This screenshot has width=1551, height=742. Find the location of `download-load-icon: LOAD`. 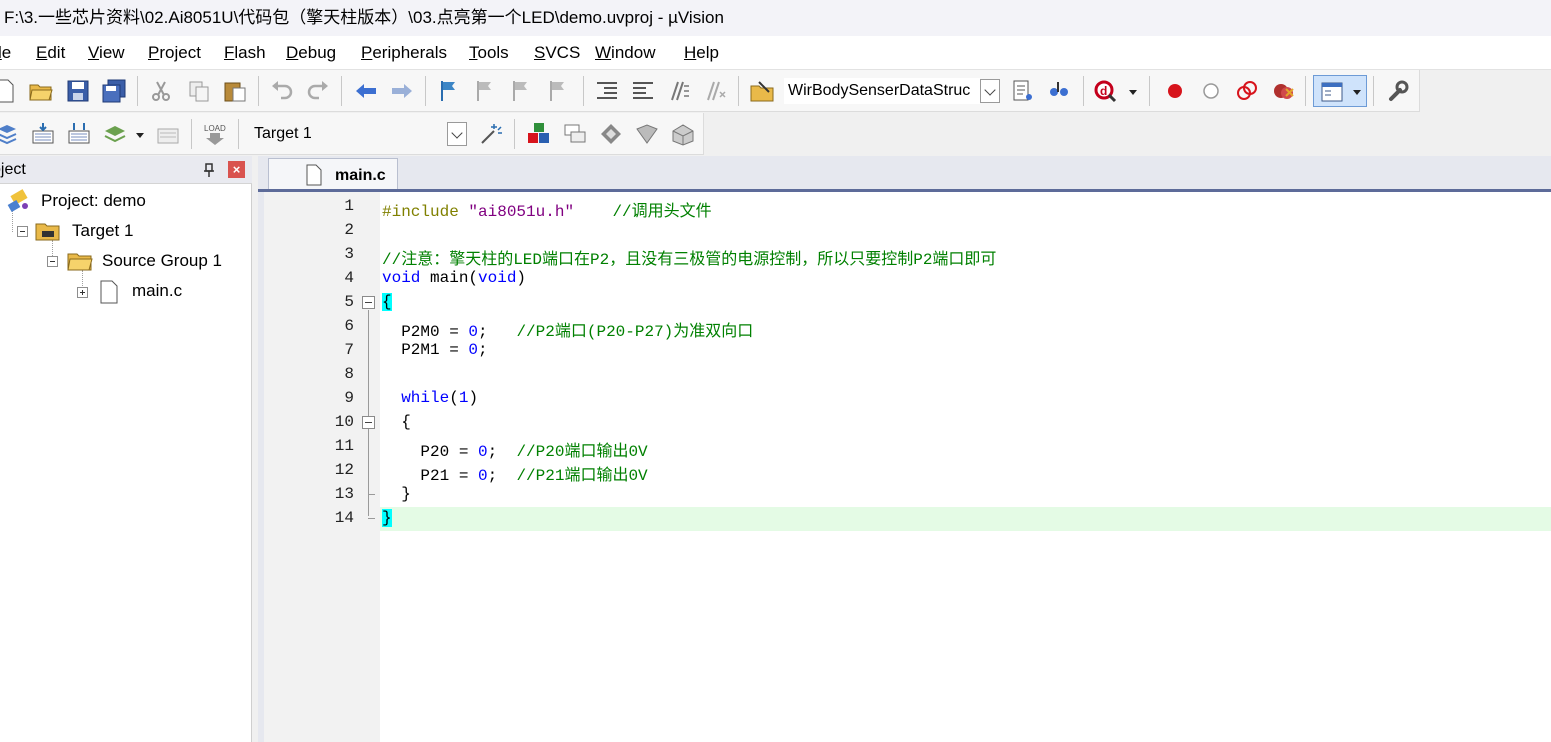

download-load-icon: LOAD is located at coordinates (215, 134).